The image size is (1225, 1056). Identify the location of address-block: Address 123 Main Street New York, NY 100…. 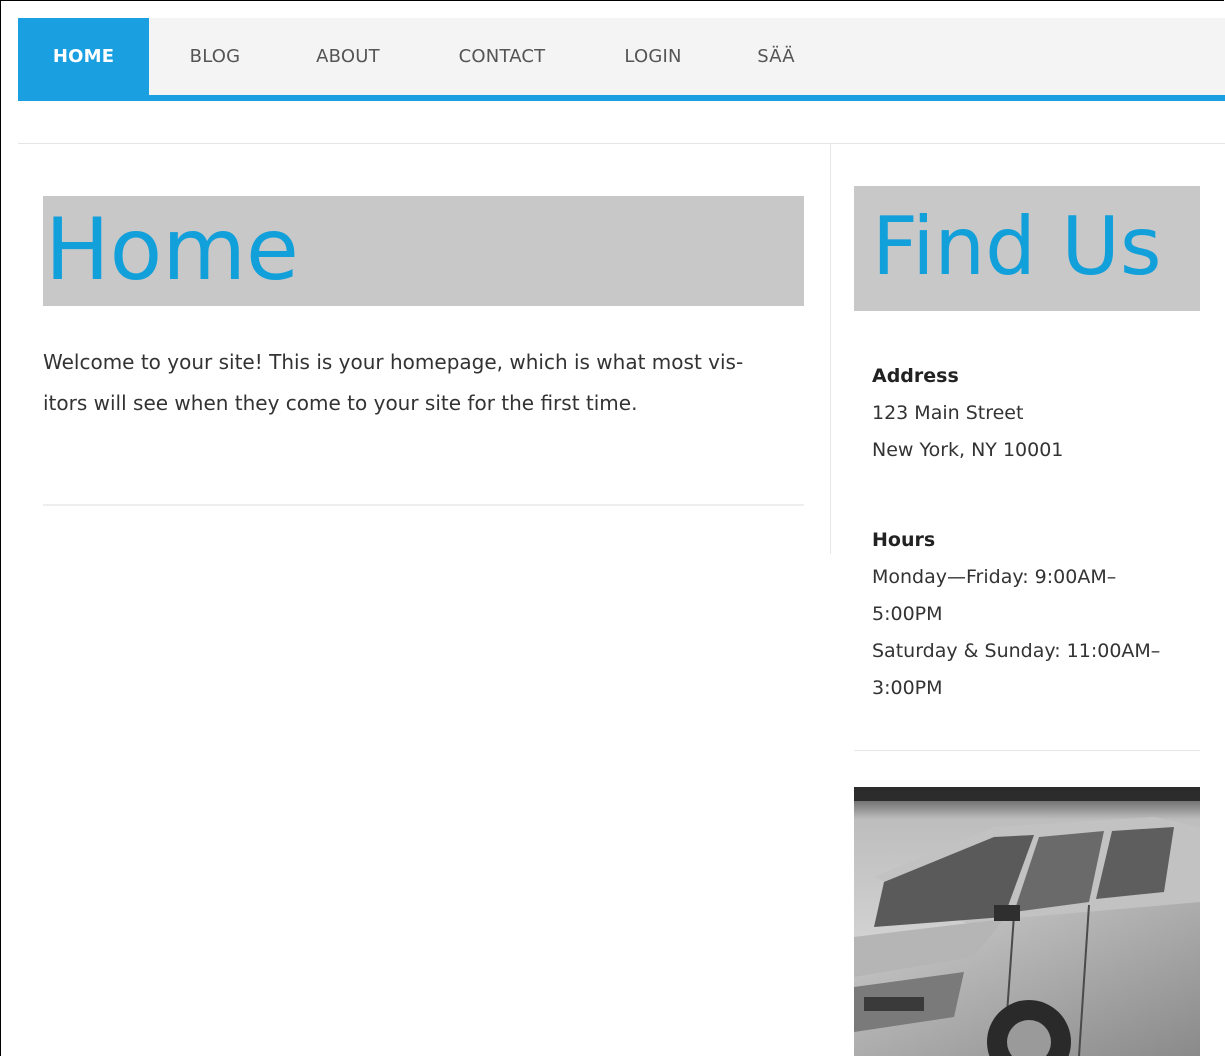
(1037, 413).